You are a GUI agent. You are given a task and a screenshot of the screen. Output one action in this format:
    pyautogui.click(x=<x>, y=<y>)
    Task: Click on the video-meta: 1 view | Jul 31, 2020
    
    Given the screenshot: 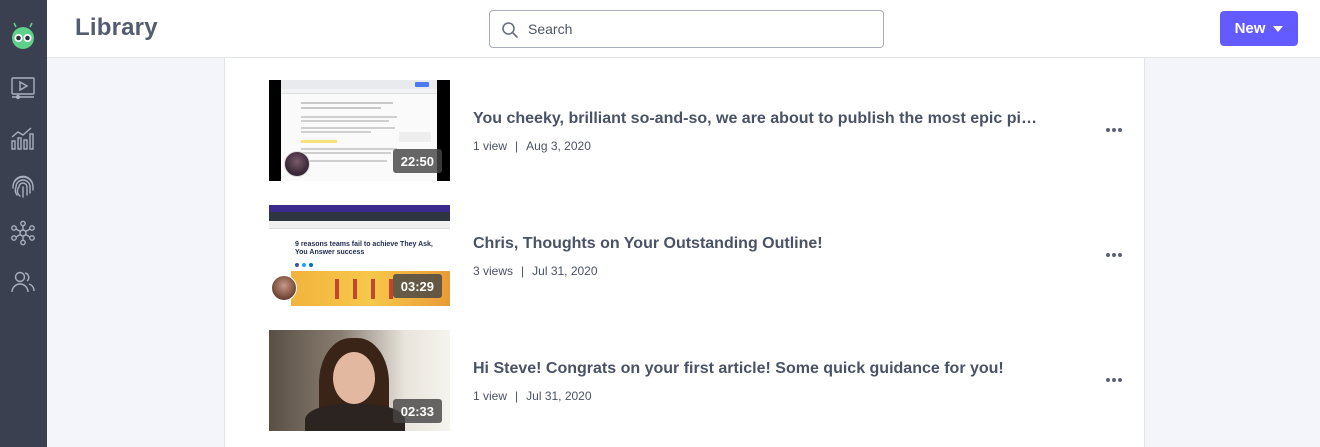 What is the action you would take?
    pyautogui.click(x=532, y=396)
    